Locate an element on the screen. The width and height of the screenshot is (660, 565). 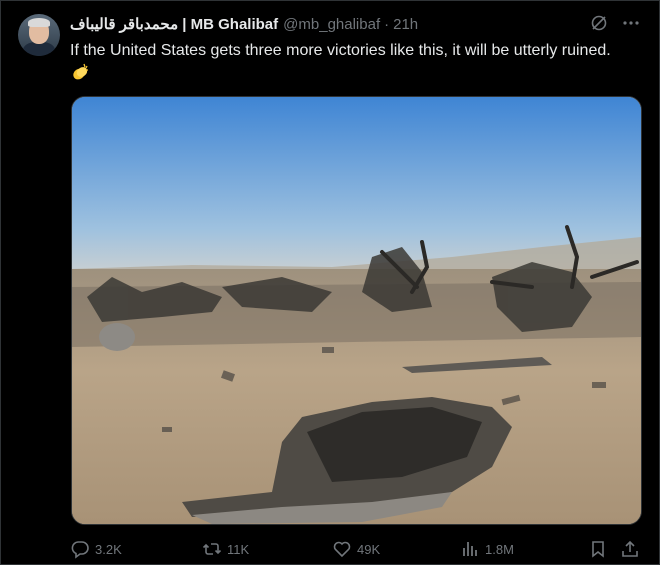
tweet-top-actions is located at coordinates (615, 23).